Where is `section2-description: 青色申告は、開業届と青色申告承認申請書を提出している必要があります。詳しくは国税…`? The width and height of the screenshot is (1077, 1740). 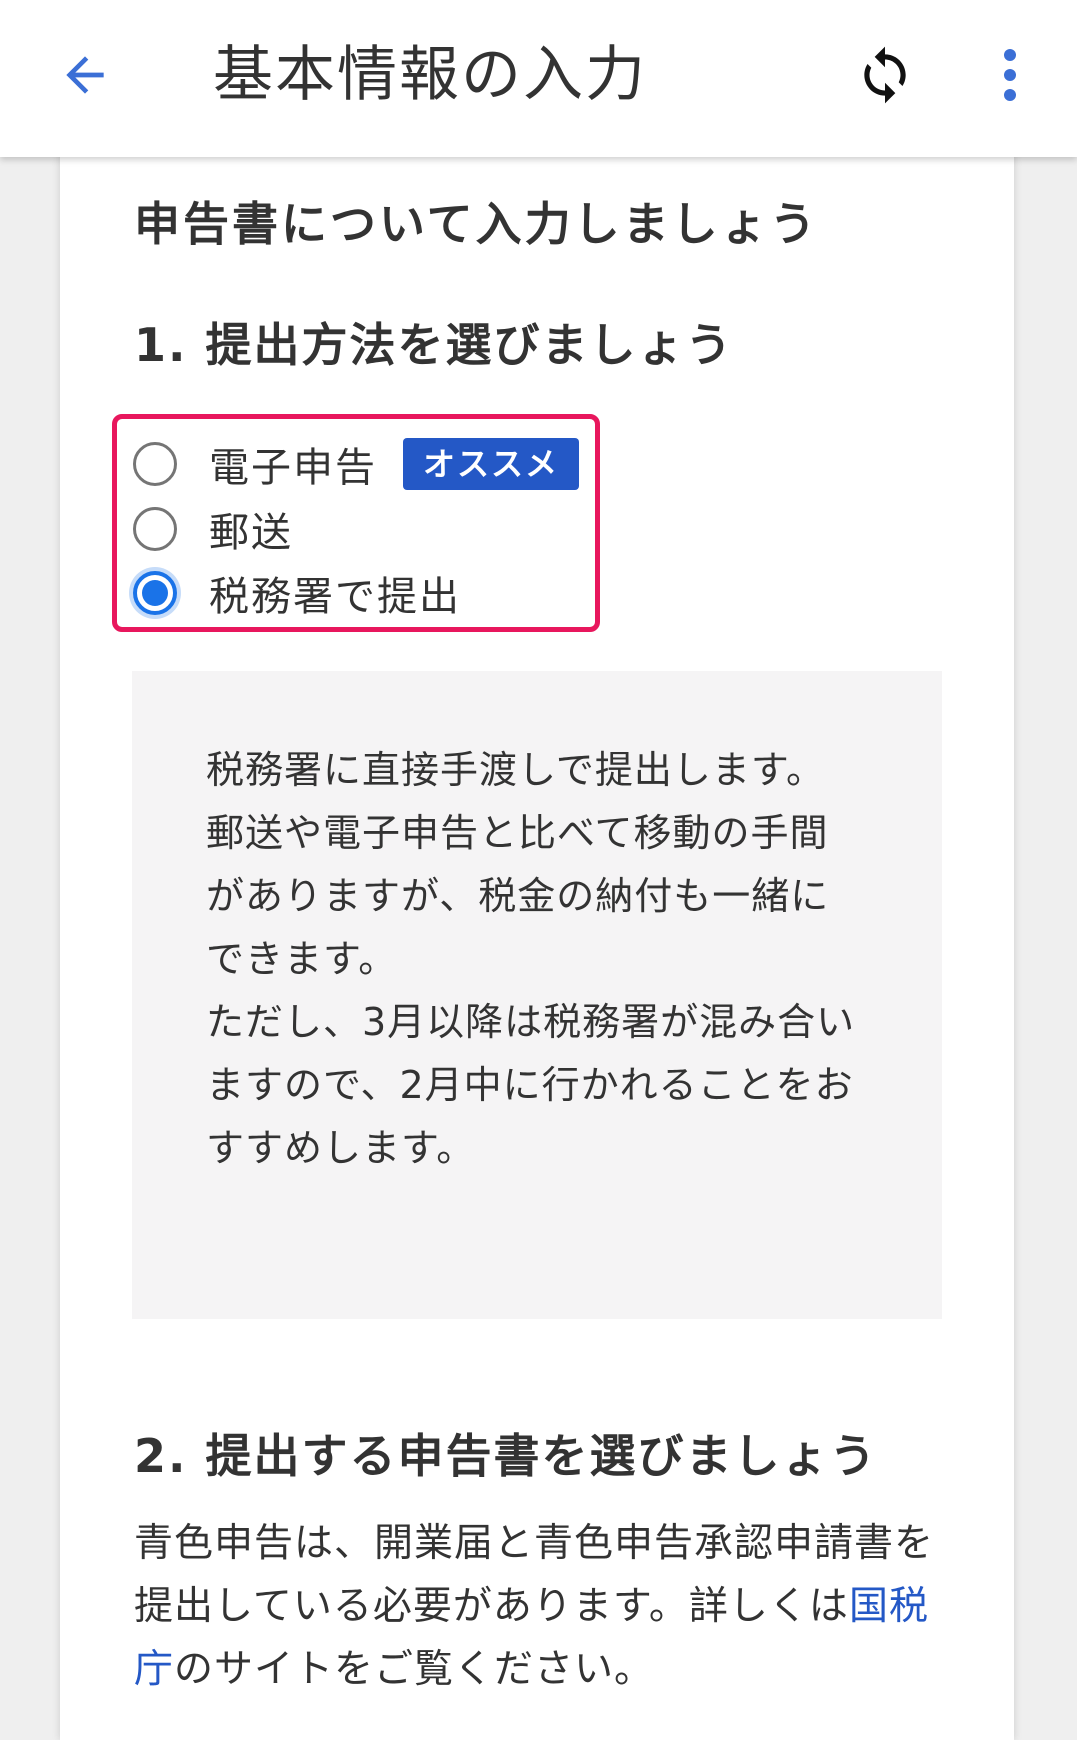 section2-description: 青色申告は、開業届と青色申告承認申請書を提出している必要があります。詳しくは国税… is located at coordinates (534, 1606).